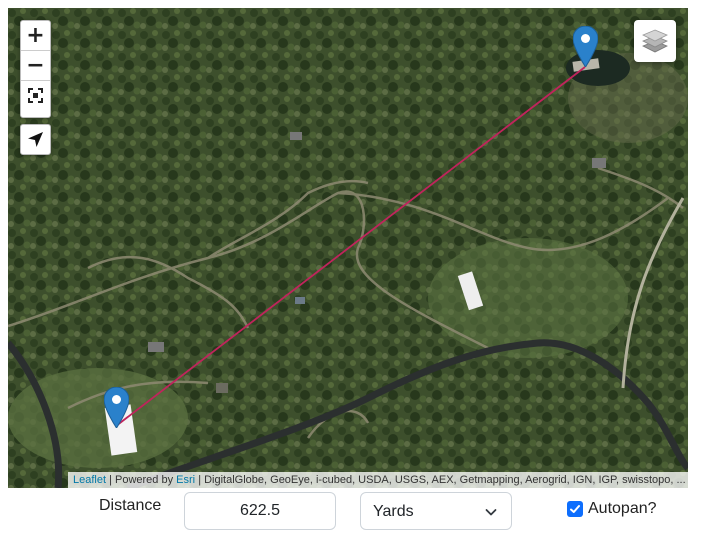  I want to click on powered-by-text: | Powered by, so click(141, 480).